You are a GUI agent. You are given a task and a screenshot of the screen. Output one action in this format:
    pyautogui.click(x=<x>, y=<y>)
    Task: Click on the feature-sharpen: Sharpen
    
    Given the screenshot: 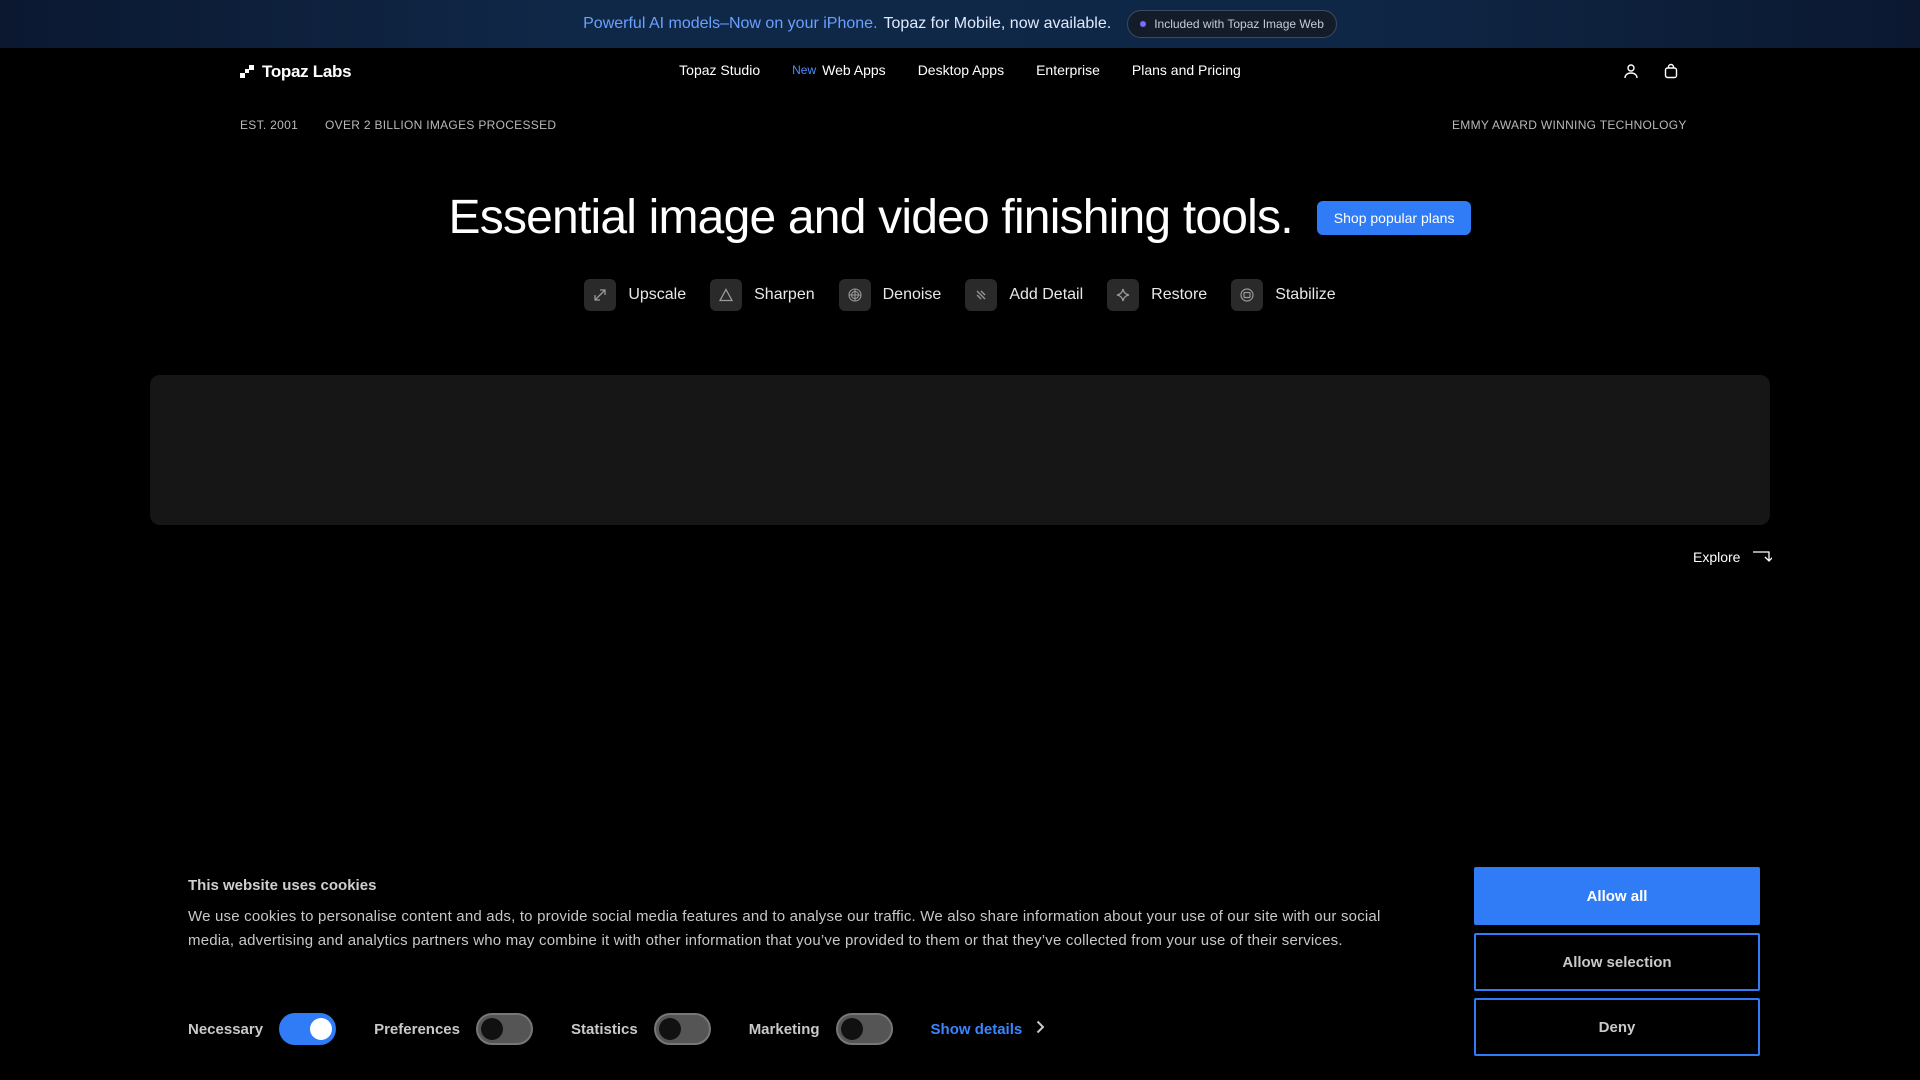 What is the action you would take?
    pyautogui.click(x=762, y=295)
    